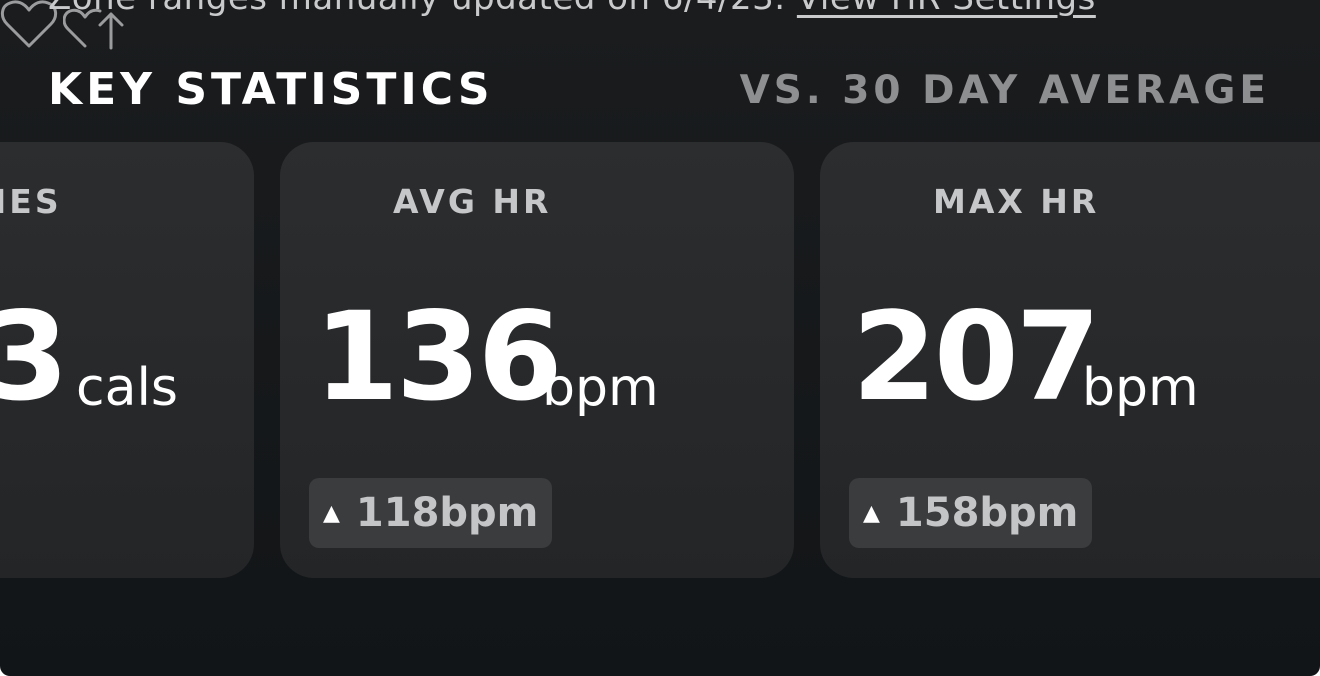 Image resolution: width=1320 pixels, height=676 pixels. I want to click on stat-card-avg-hr-label: AVG HR, so click(472, 201).